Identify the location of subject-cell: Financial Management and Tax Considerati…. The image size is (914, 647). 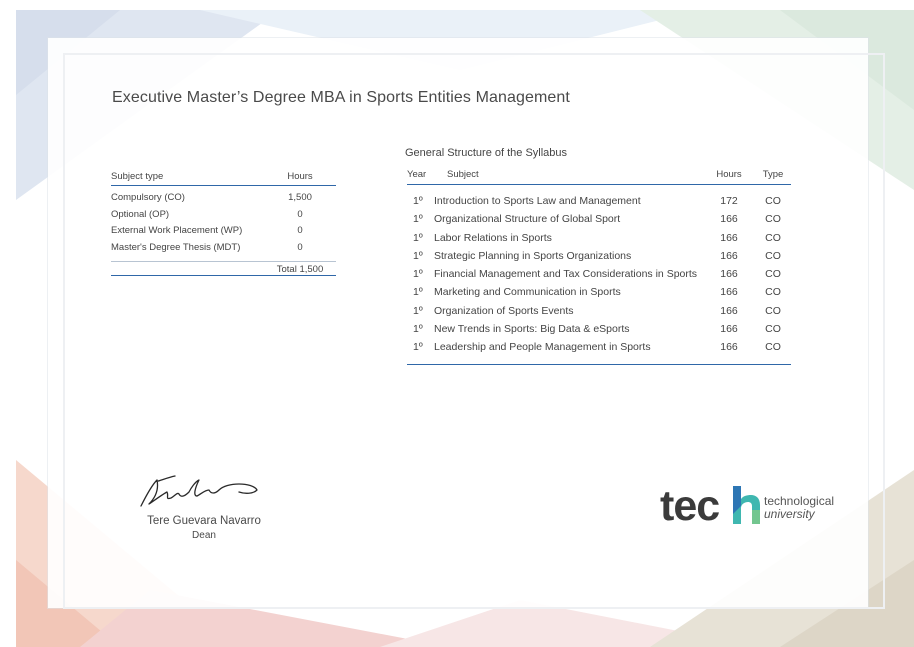
(566, 274).